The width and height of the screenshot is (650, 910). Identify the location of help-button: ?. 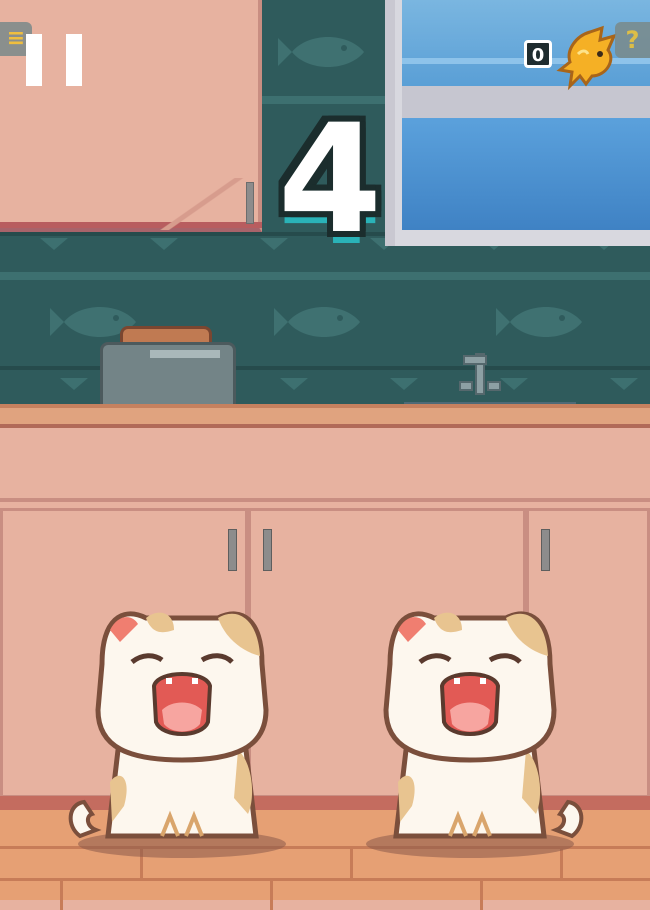
(632, 40).